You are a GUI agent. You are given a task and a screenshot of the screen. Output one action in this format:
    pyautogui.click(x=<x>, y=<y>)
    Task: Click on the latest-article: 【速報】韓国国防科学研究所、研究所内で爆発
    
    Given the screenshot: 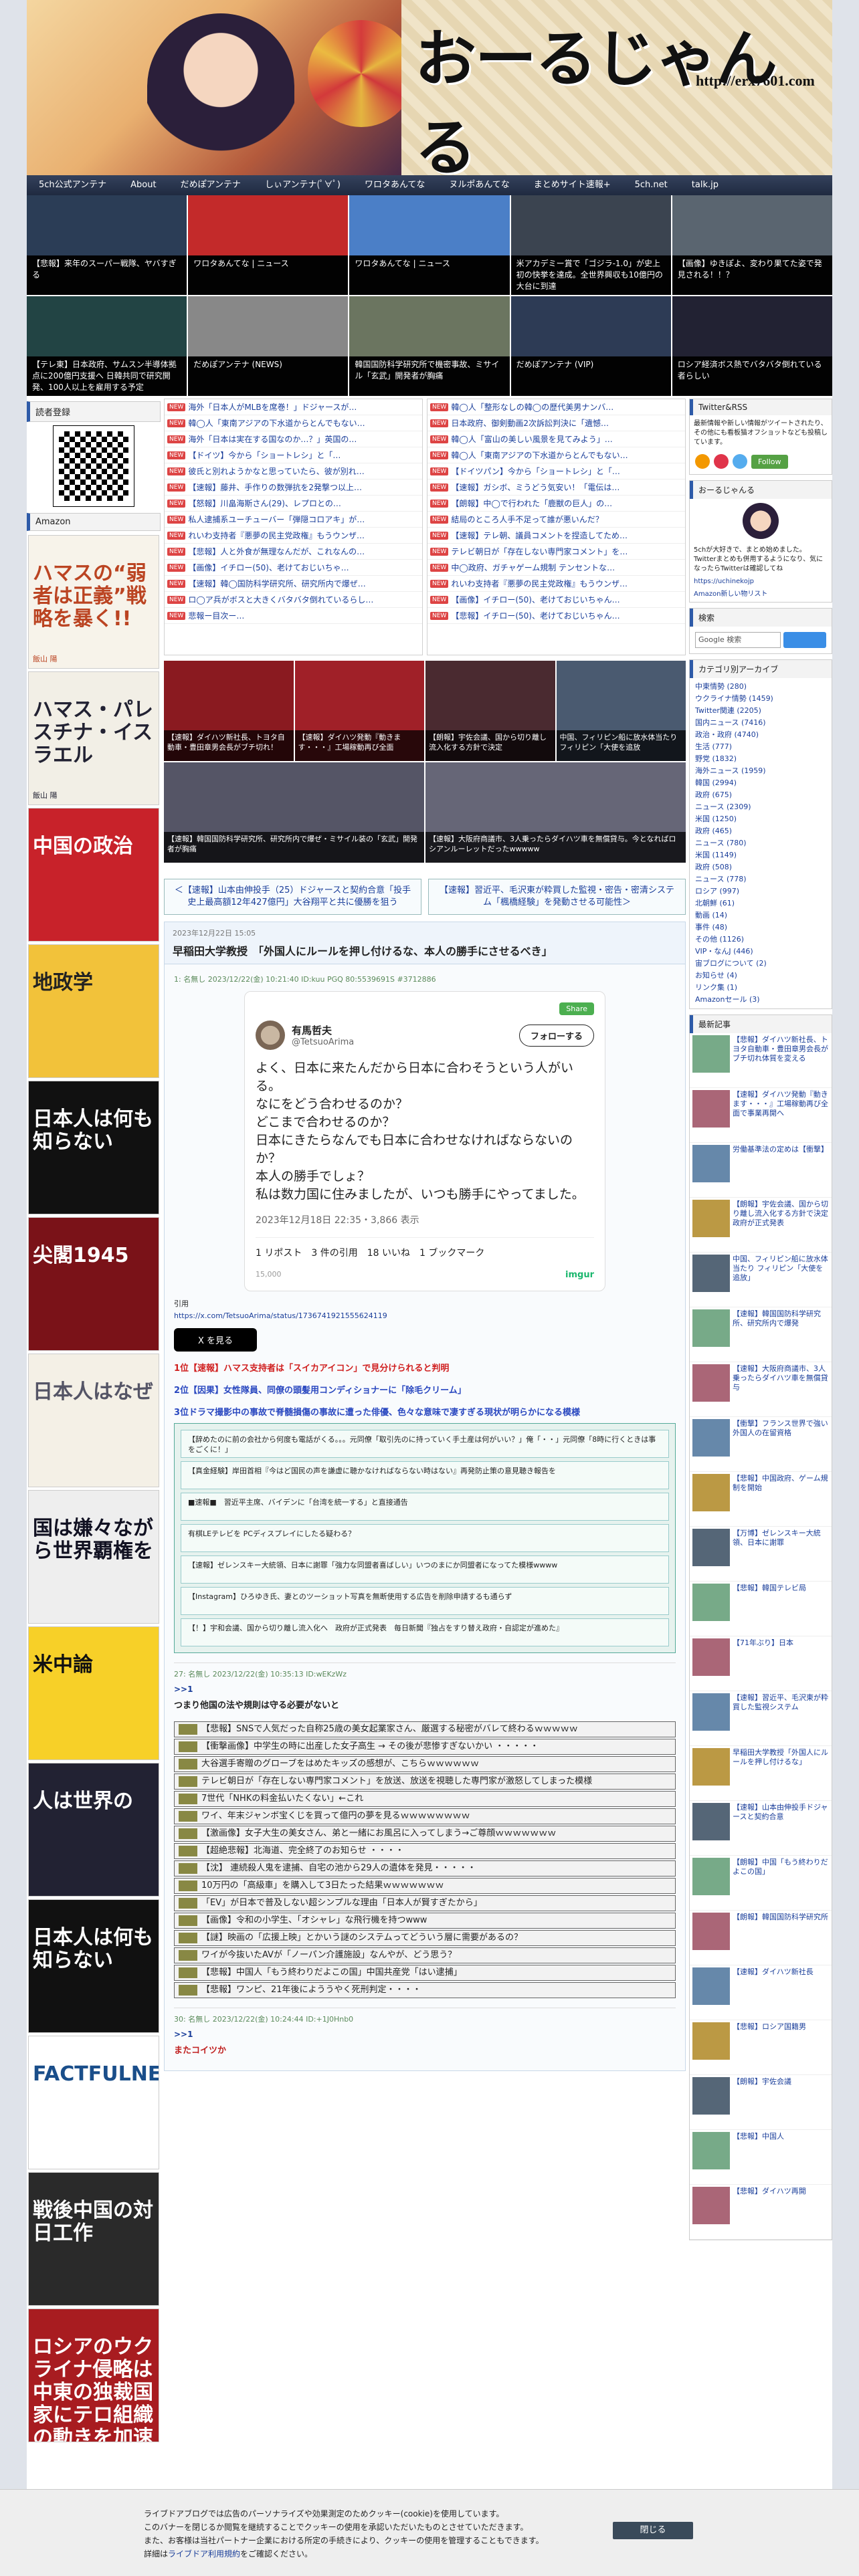 What is the action you would take?
    pyautogui.click(x=761, y=1335)
    